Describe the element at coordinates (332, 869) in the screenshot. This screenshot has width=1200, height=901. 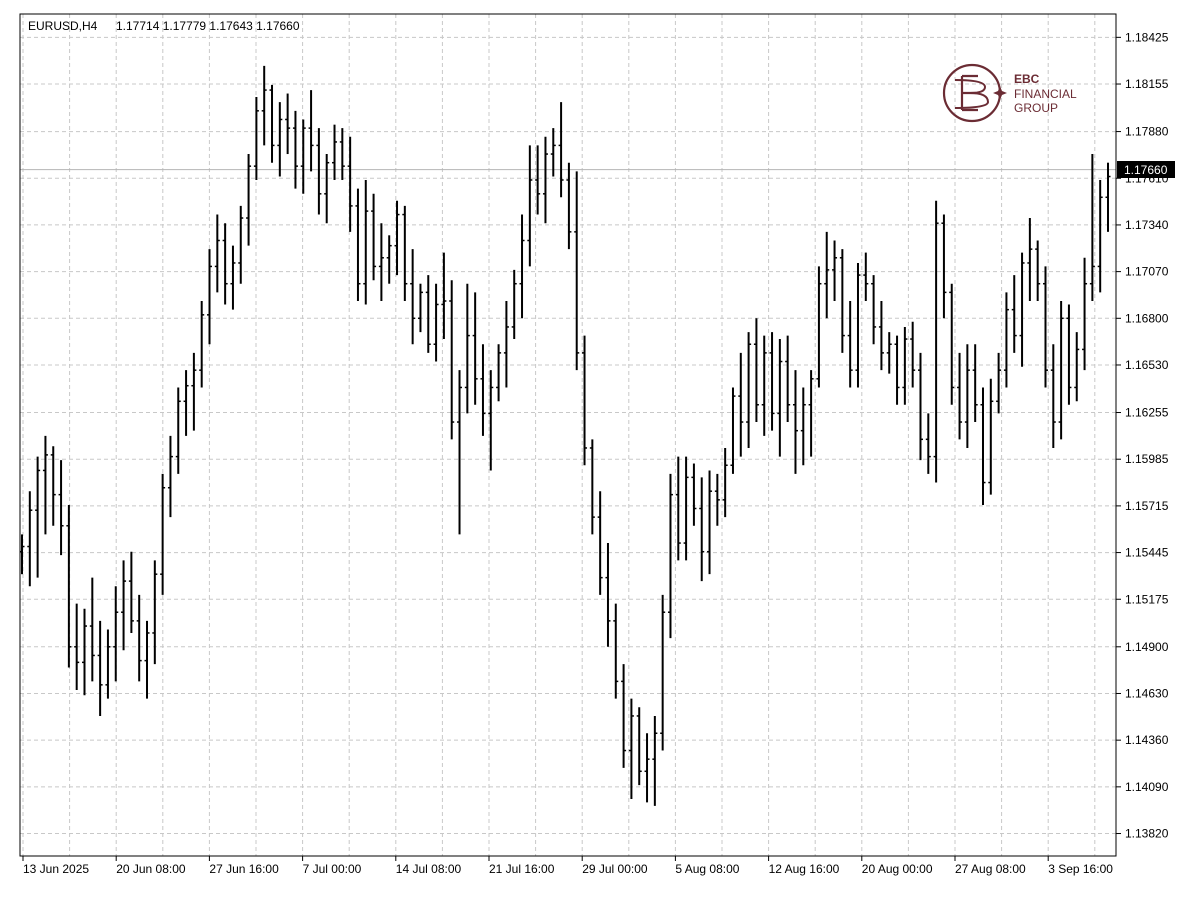
I see `x-tick-label: 7 Jul 00:00` at that location.